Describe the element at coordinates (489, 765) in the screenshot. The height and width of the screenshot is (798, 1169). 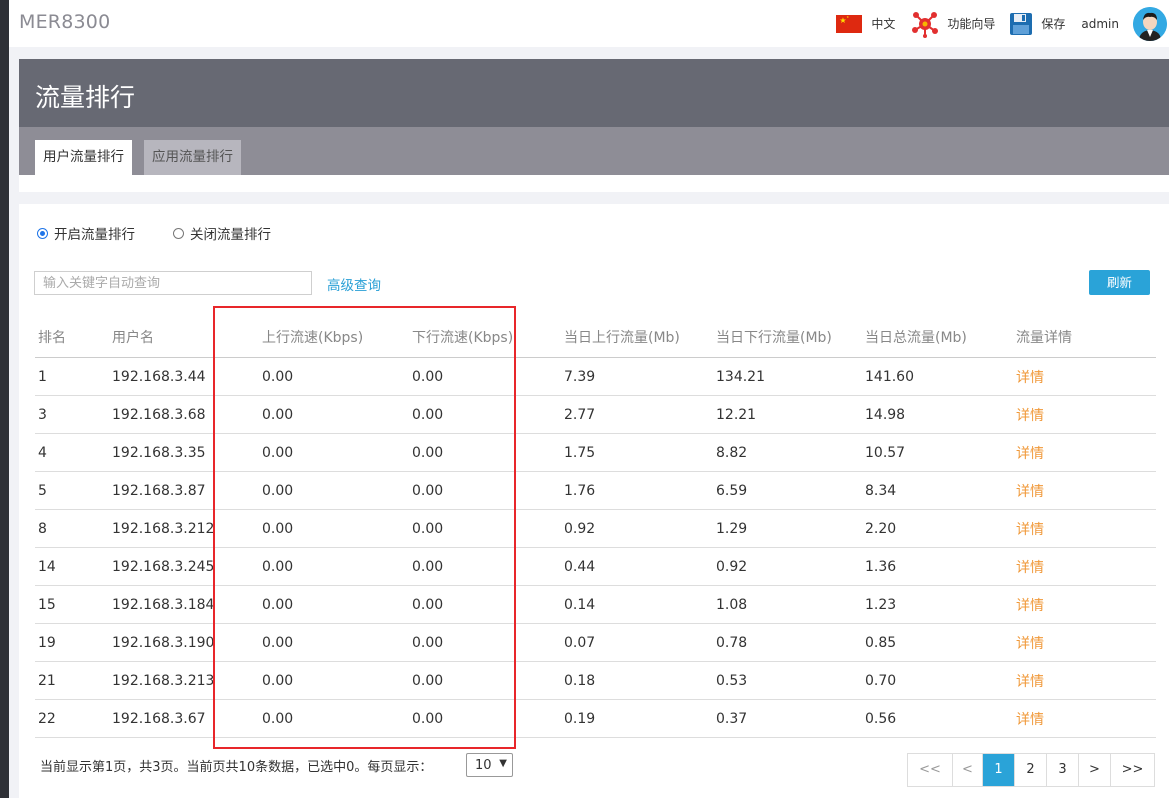
I see `page-size-select: 10 ▼` at that location.